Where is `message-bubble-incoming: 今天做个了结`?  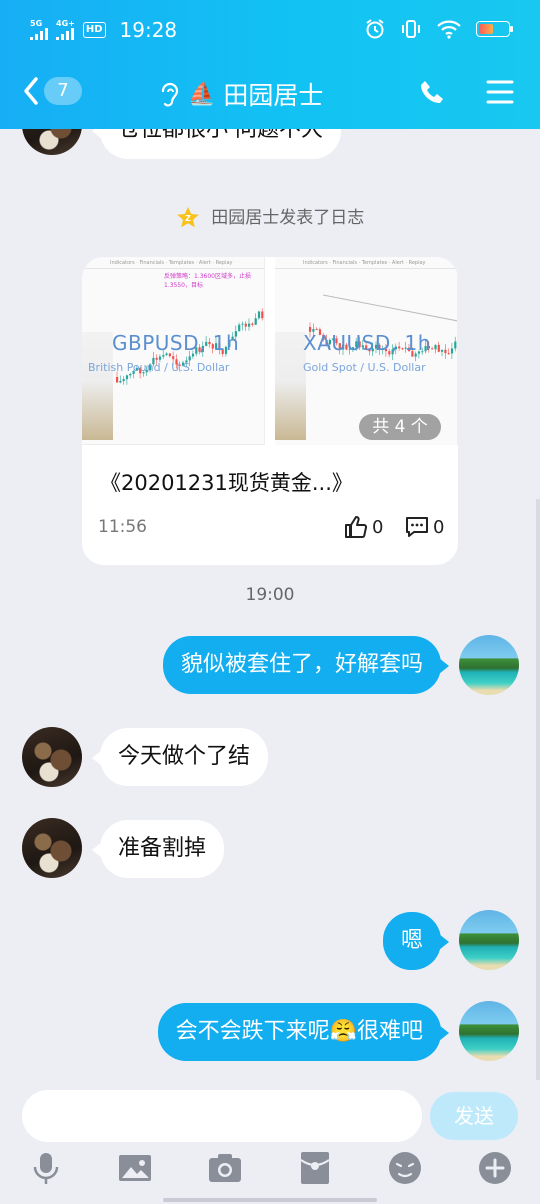
message-bubble-incoming: 今天做个了结 is located at coordinates (180, 757).